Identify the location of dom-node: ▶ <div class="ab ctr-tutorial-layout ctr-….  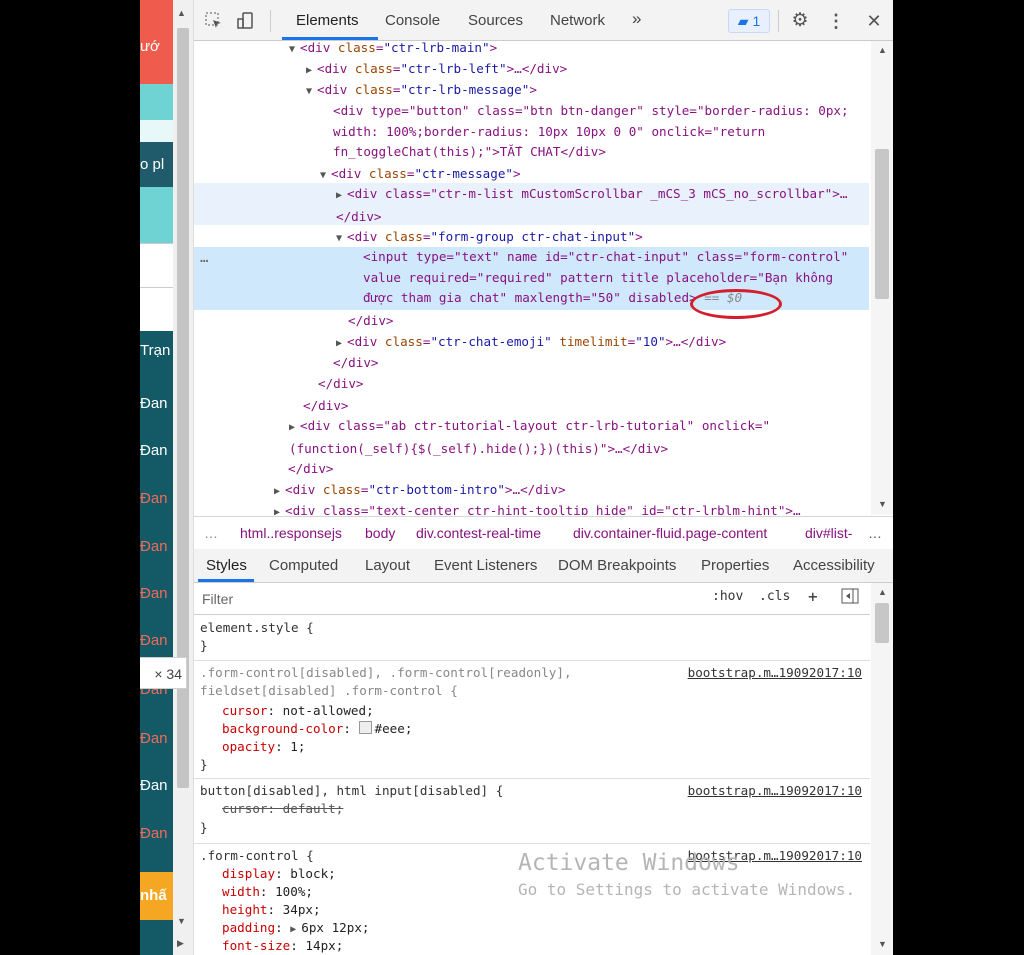
(579, 437).